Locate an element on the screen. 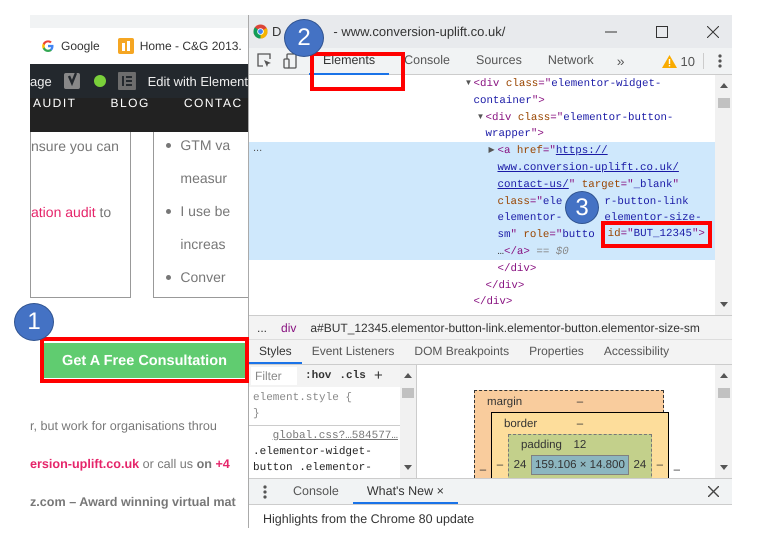  step-number-badge: 1 is located at coordinates (34, 322).